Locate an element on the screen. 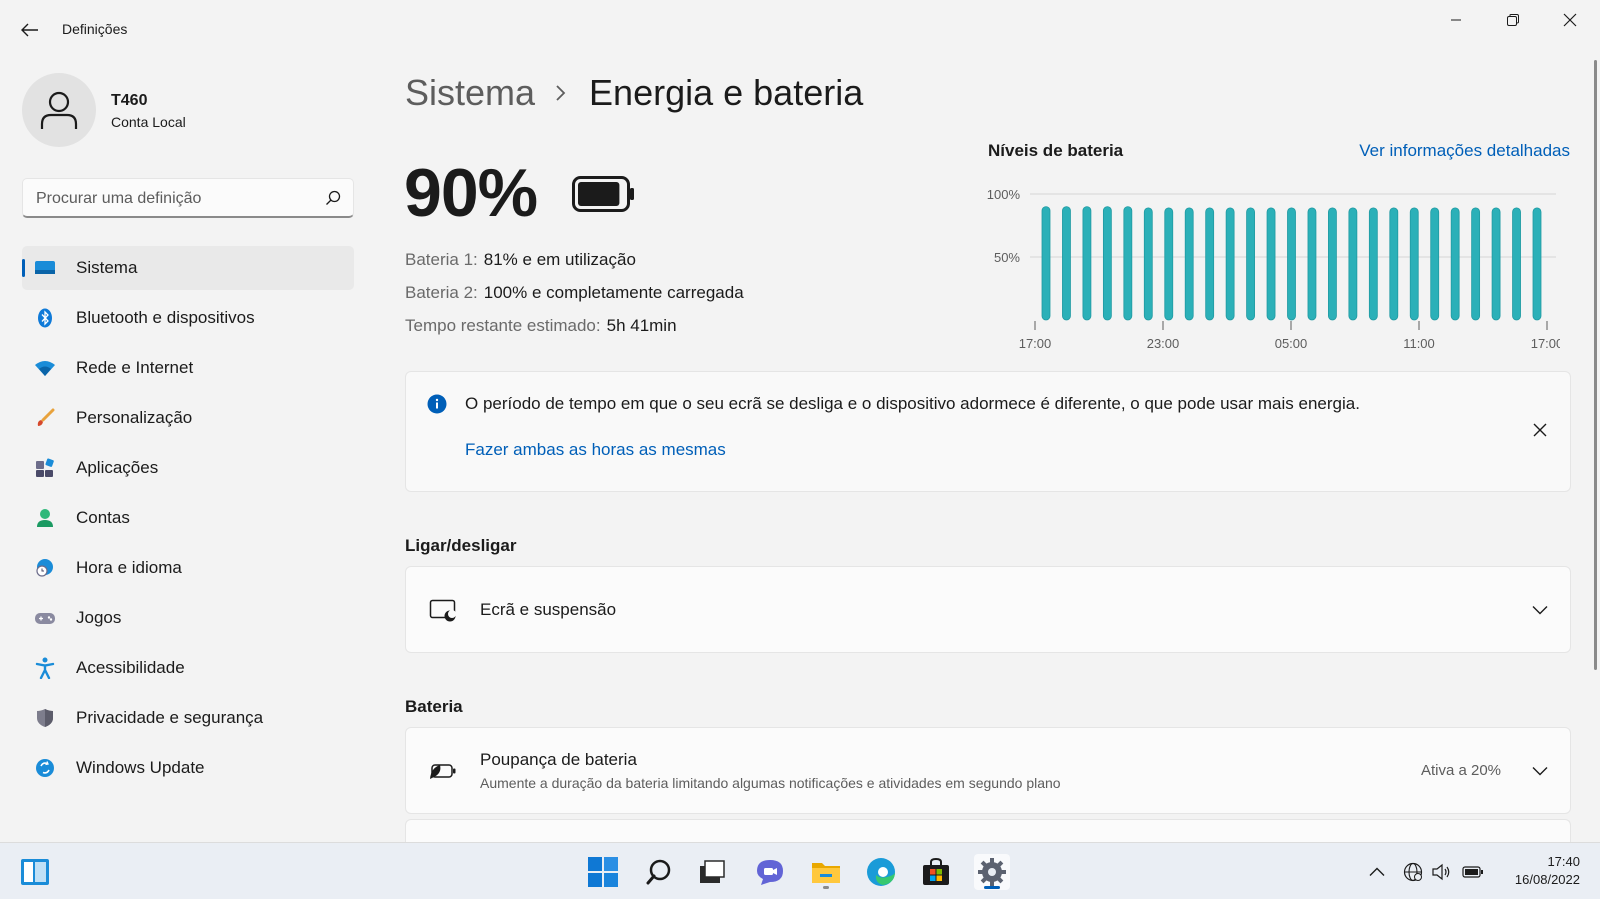  widgets-button is located at coordinates (35, 872).